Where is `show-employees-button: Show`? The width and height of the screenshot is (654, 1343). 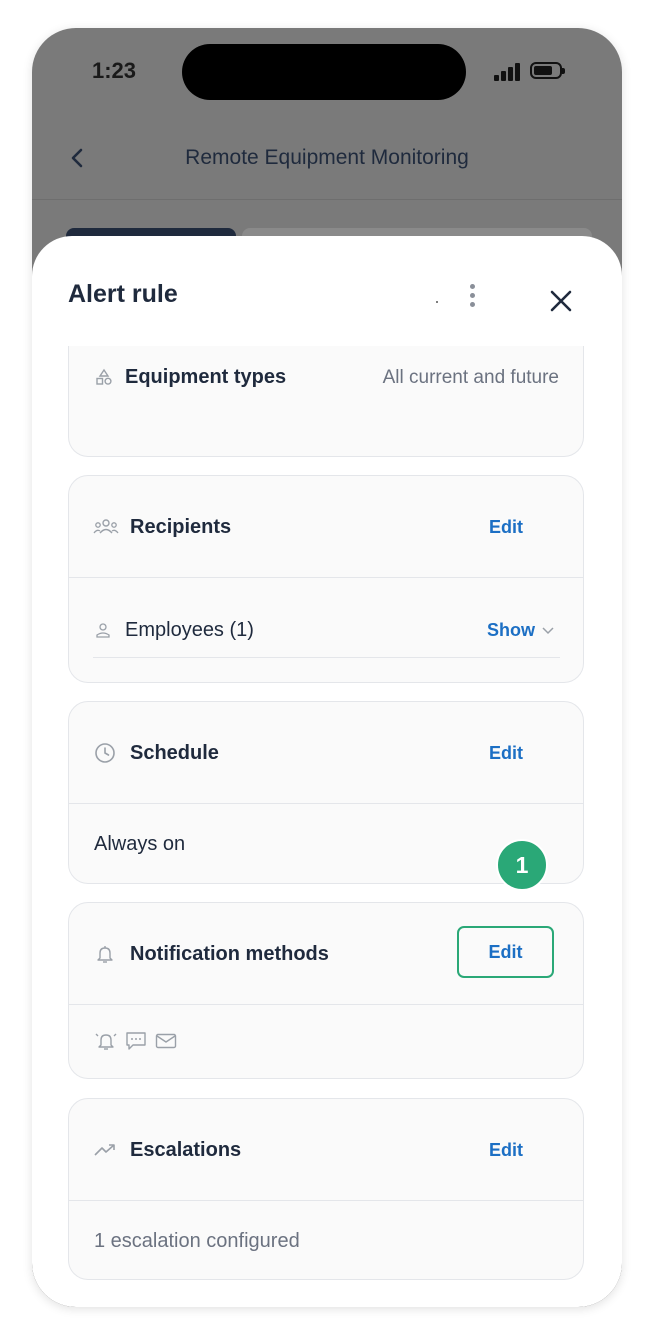 show-employees-button: Show is located at coordinates (511, 630).